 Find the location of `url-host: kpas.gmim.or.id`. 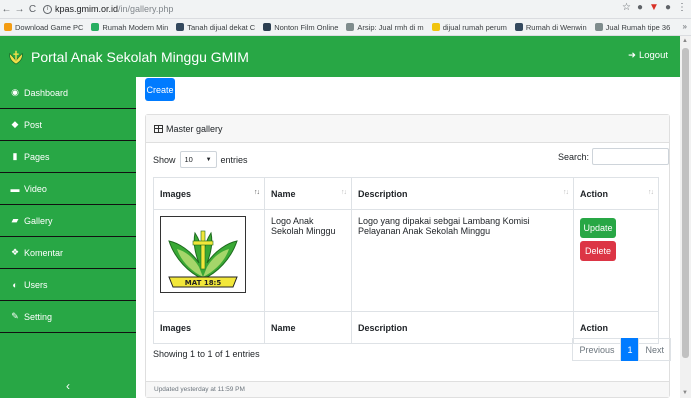

url-host: kpas.gmim.or.id is located at coordinates (87, 9).